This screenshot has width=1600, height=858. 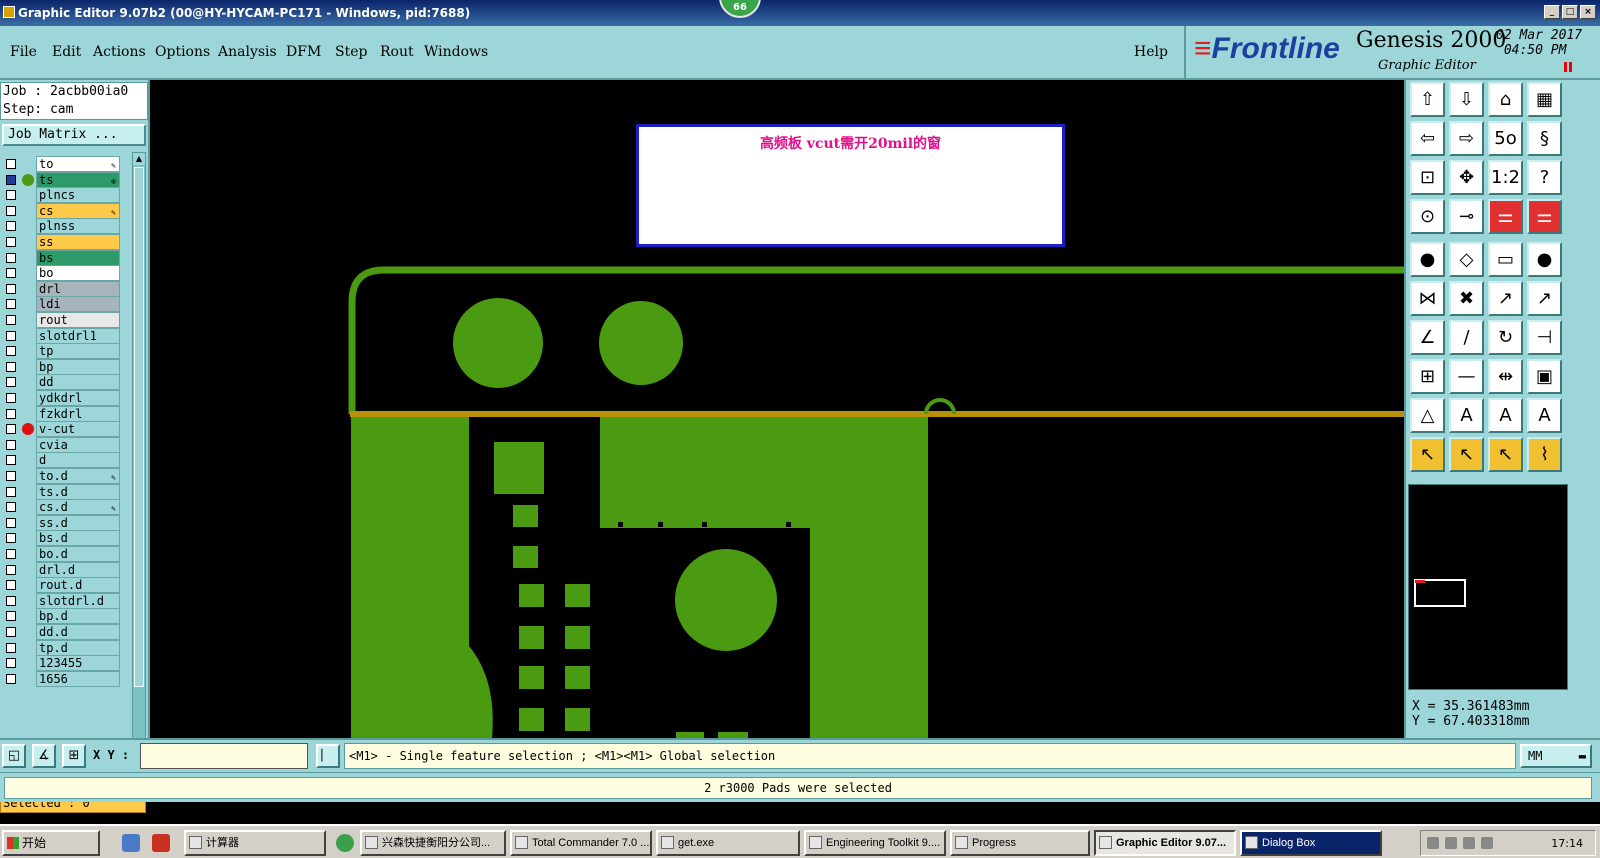 What do you see at coordinates (78, 273) in the screenshot?
I see `layer-name: bo` at bounding box center [78, 273].